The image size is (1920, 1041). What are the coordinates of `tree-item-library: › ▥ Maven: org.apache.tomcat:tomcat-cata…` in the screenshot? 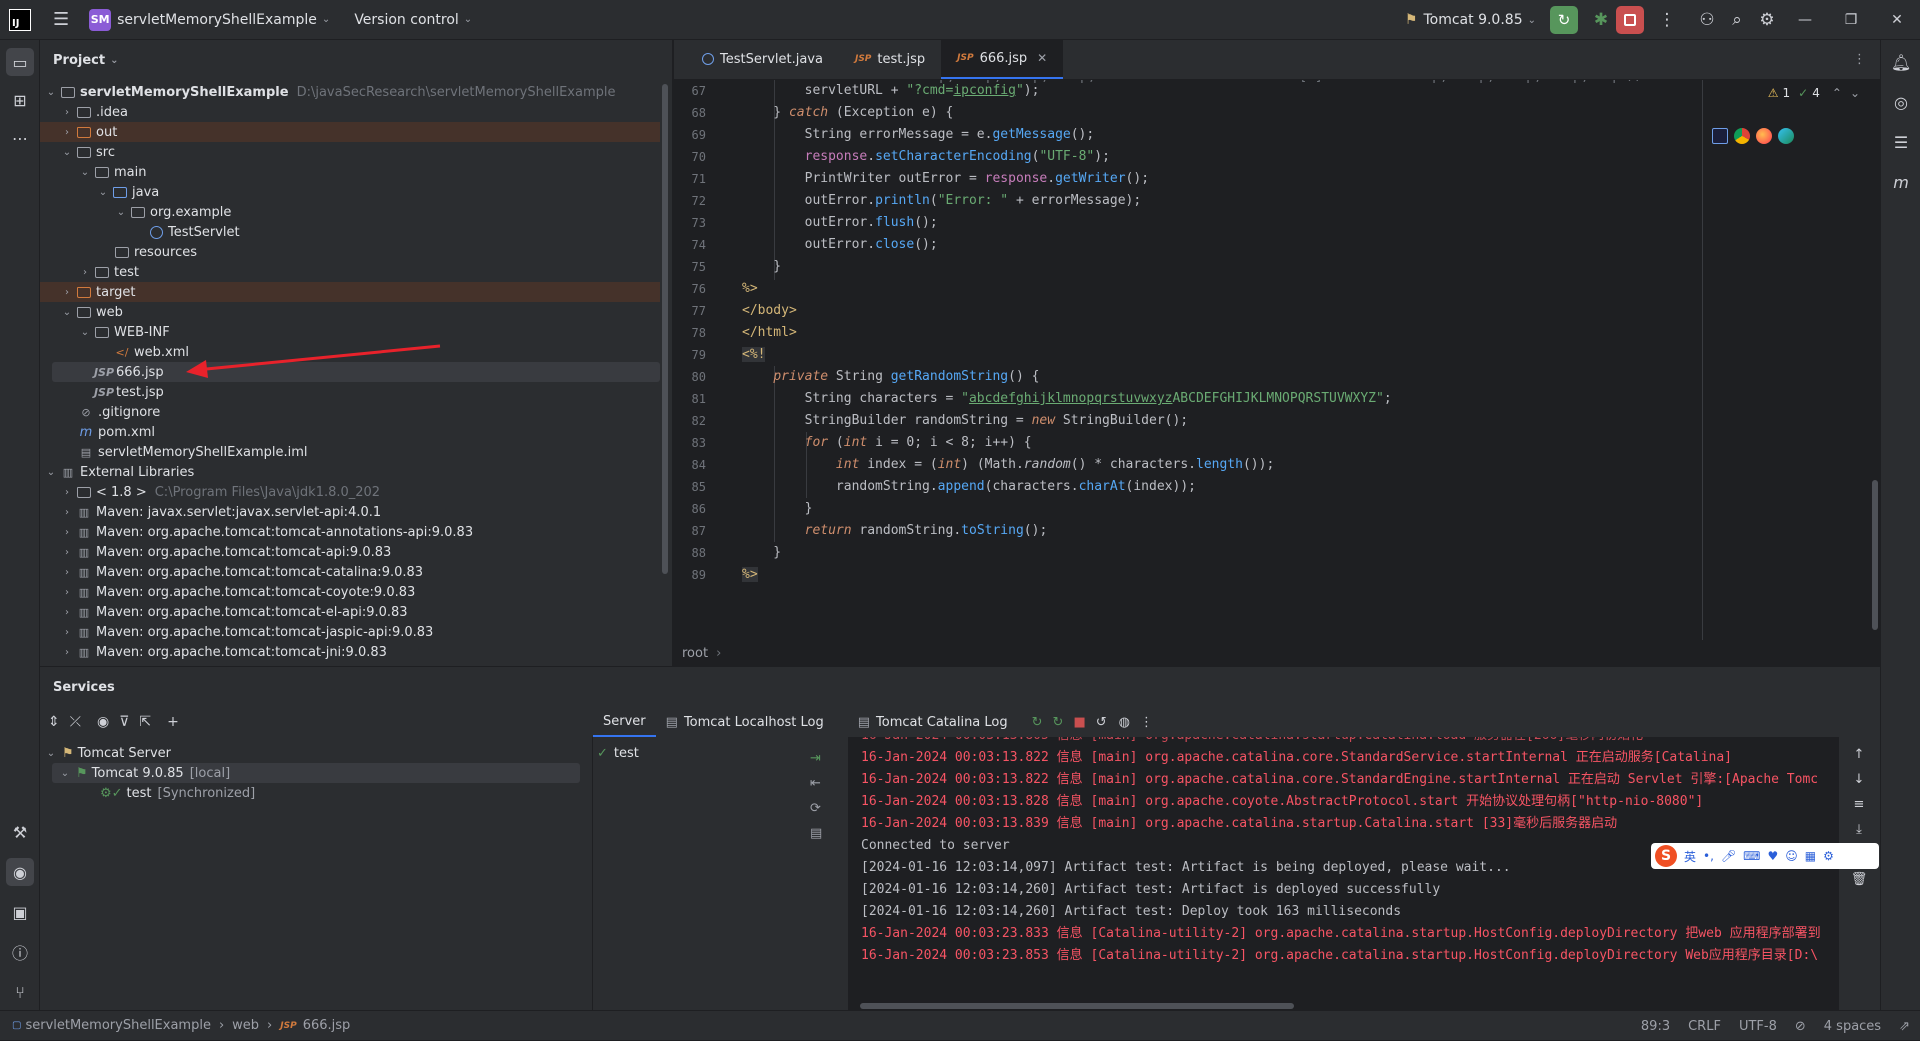 It's located at (350, 572).